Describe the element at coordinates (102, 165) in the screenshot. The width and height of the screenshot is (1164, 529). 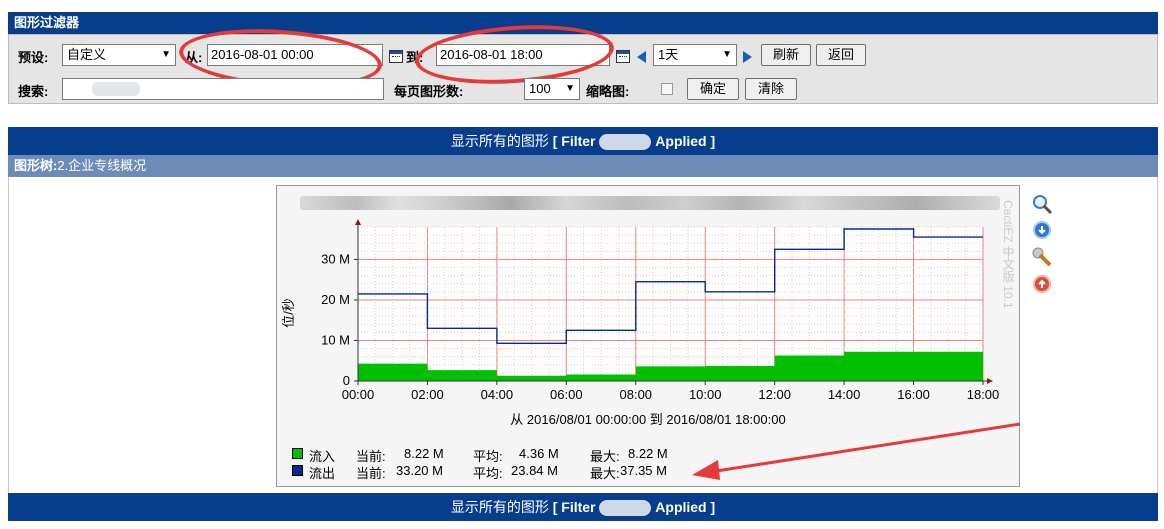
I see `tree-path: 2.企业专线概况` at that location.